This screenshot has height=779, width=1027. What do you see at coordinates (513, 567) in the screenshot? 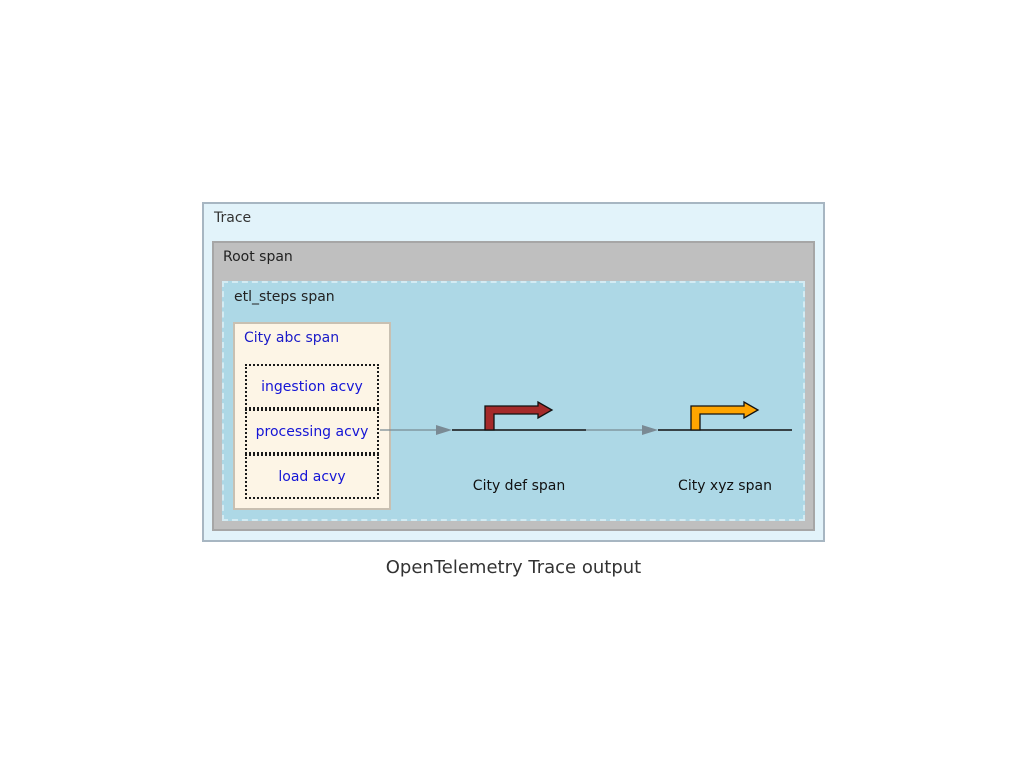
I see `diagram-caption: OpenTelemetry Trace output` at bounding box center [513, 567].